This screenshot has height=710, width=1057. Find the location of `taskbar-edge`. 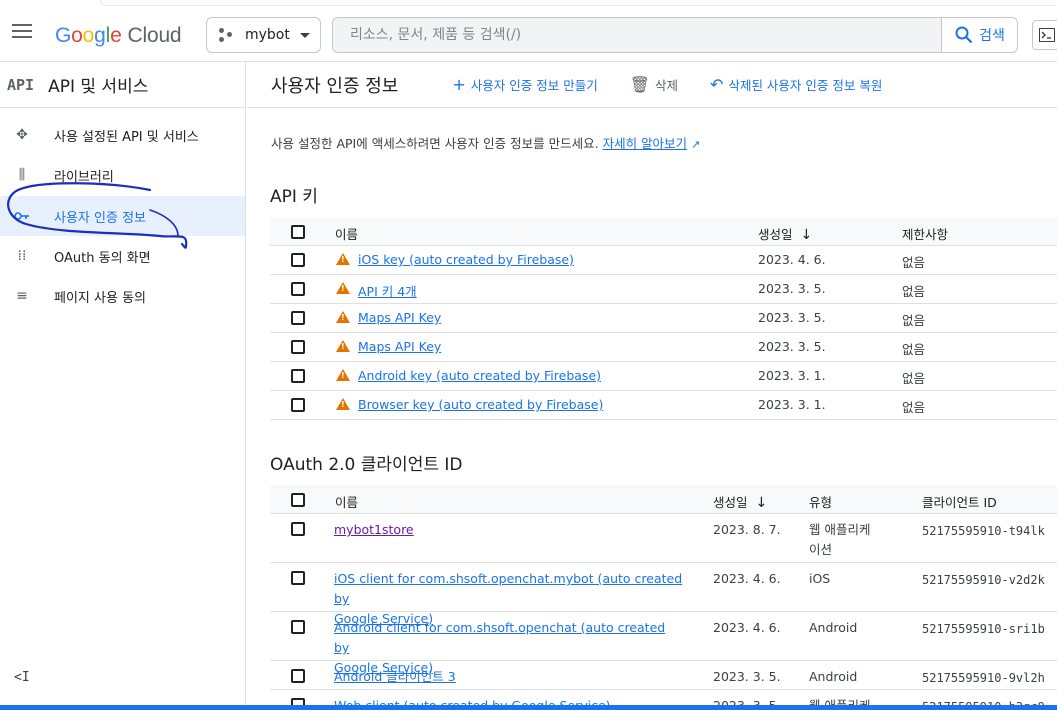

taskbar-edge is located at coordinates (528, 707).